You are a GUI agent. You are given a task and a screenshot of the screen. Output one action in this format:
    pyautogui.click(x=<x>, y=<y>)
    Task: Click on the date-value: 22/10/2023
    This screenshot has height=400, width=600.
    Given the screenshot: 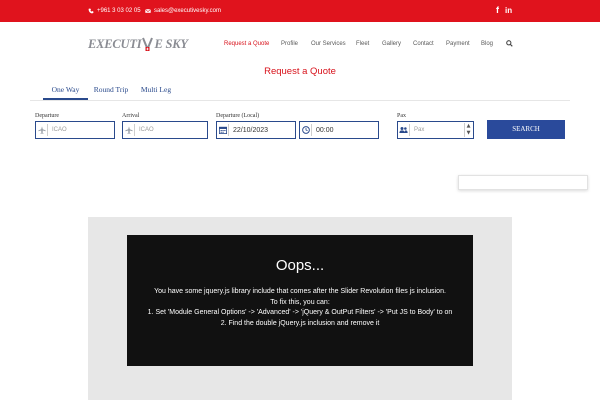 What is the action you would take?
    pyautogui.click(x=251, y=130)
    